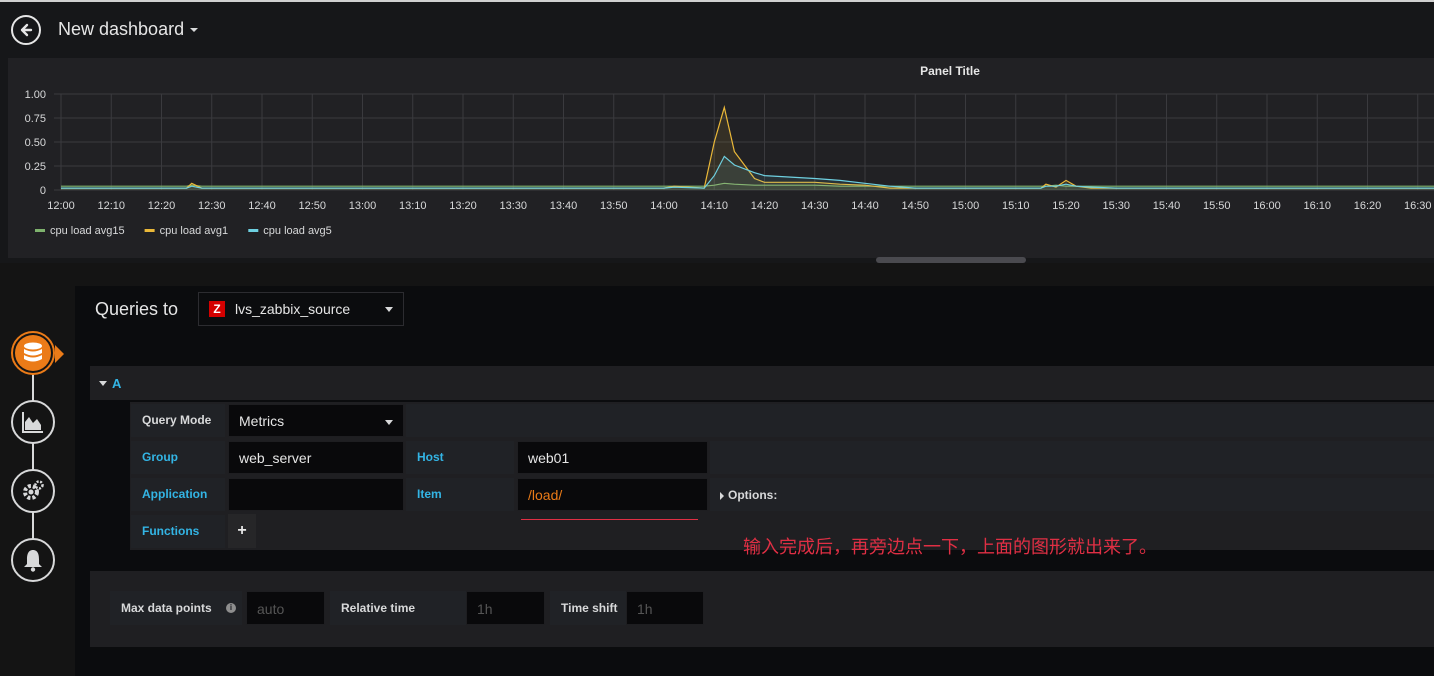 This screenshot has width=1434, height=676. Describe the element at coordinates (664, 206) in the screenshot. I see `x-tick-label: 14:00` at that location.